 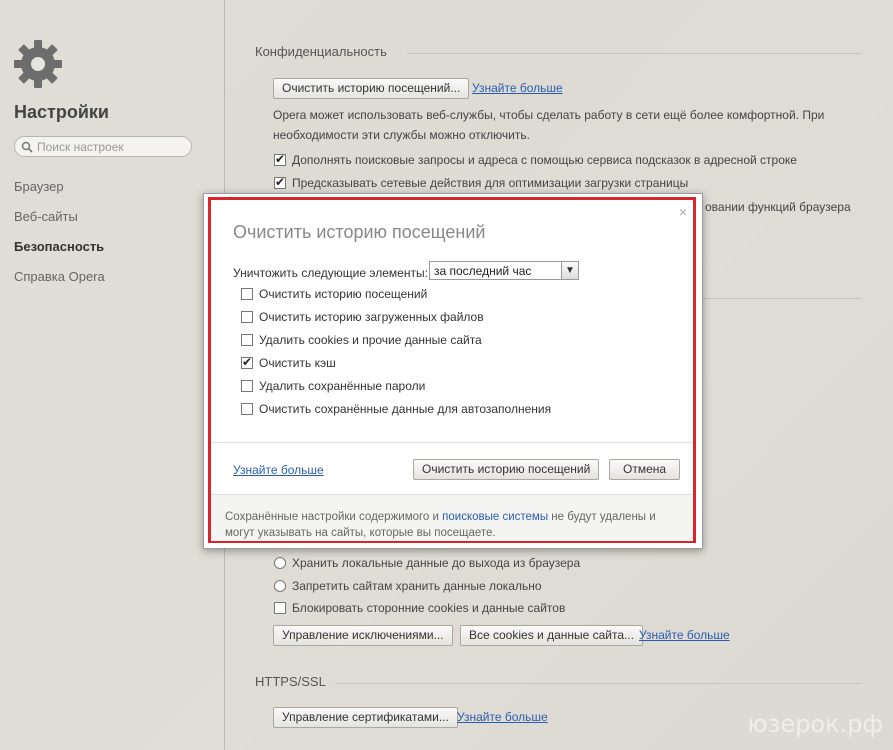 What do you see at coordinates (46, 216) in the screenshot?
I see `sidebar-item-websites: Веб-сайты` at bounding box center [46, 216].